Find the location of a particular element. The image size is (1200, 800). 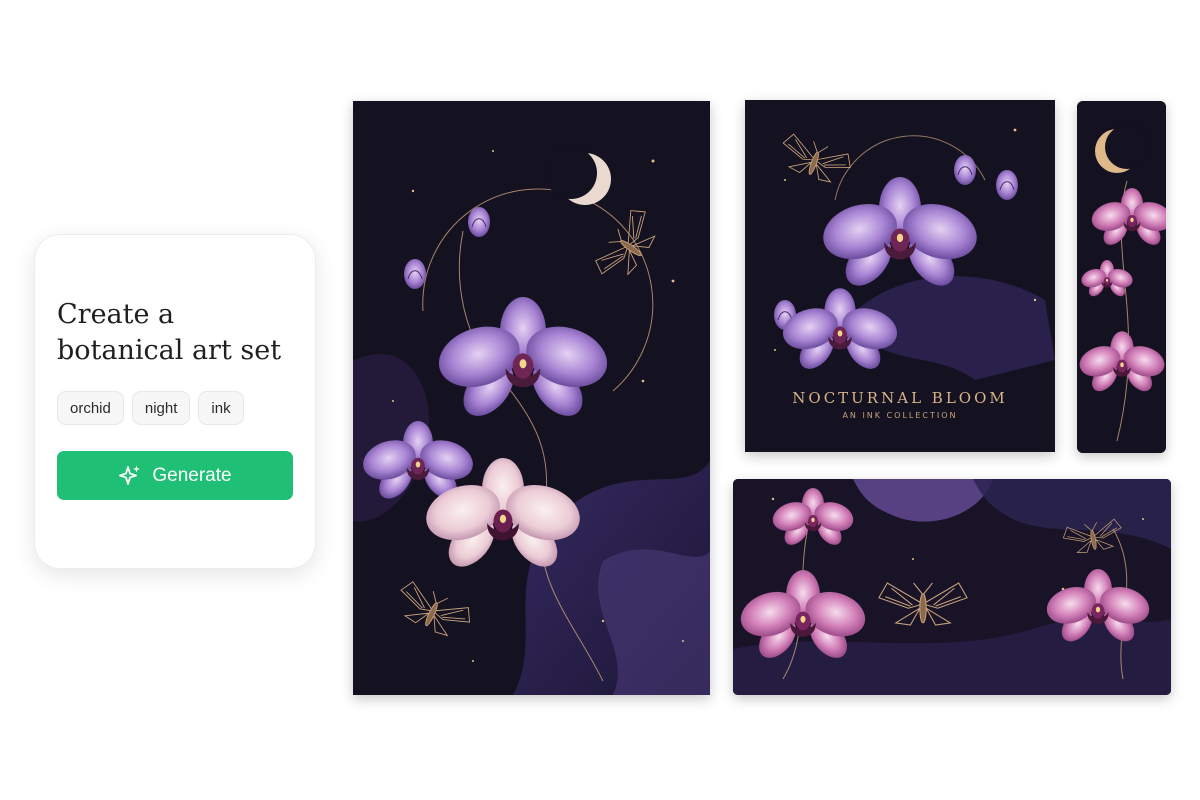

tag-night: night is located at coordinates (161, 408).